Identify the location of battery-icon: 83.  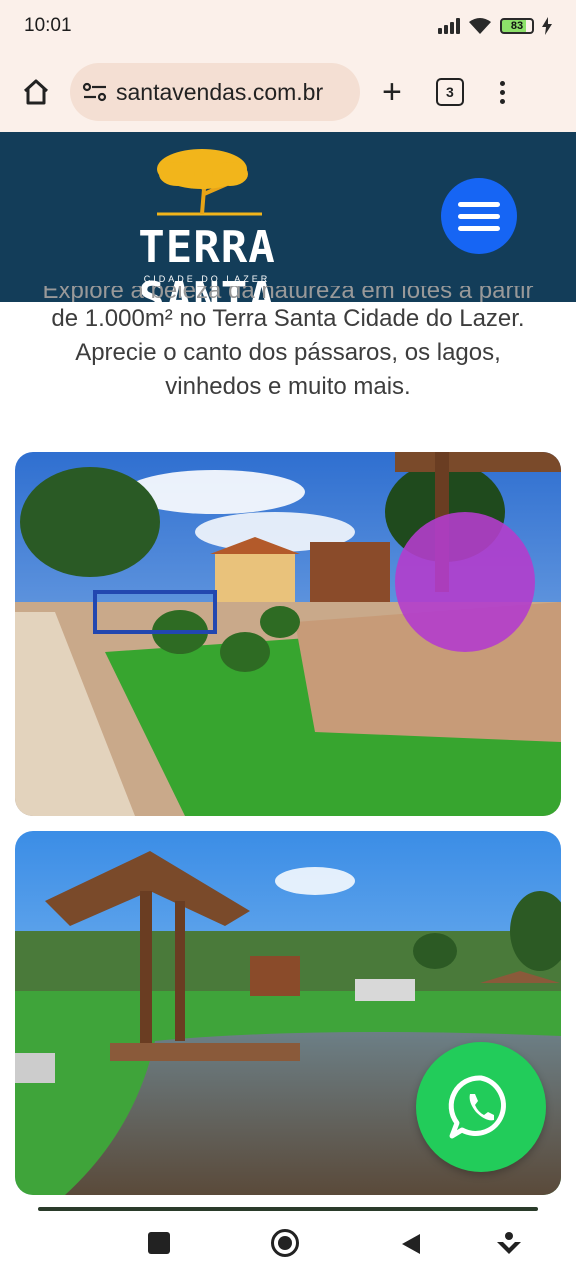
(517, 26).